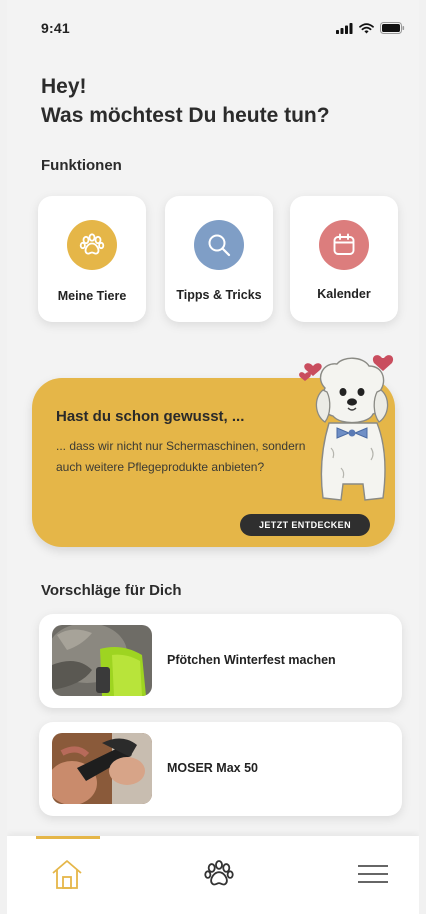 Image resolution: width=426 pixels, height=914 pixels. I want to click on function-label: Tipps & Tricks, so click(219, 295).